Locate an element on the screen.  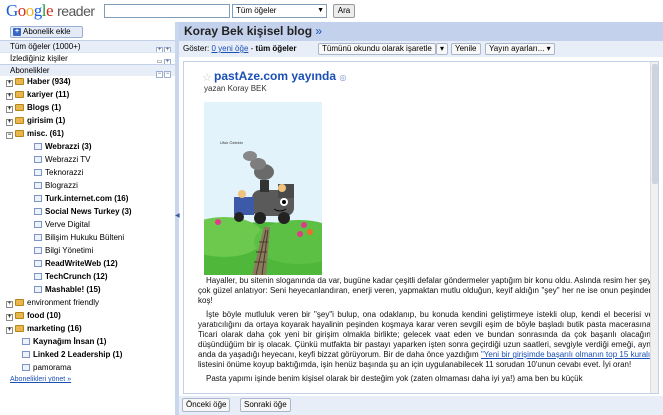
subscription-item: Mashable! (15) is located at coordinates (67, 290).